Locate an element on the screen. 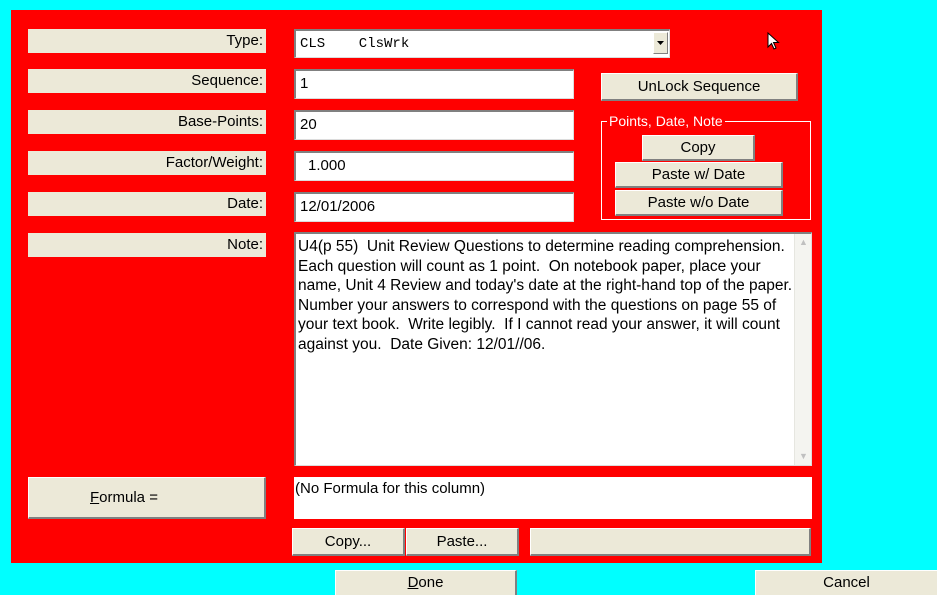 The height and width of the screenshot is (595, 937). mouse-pointer-icon is located at coordinates (773, 41).